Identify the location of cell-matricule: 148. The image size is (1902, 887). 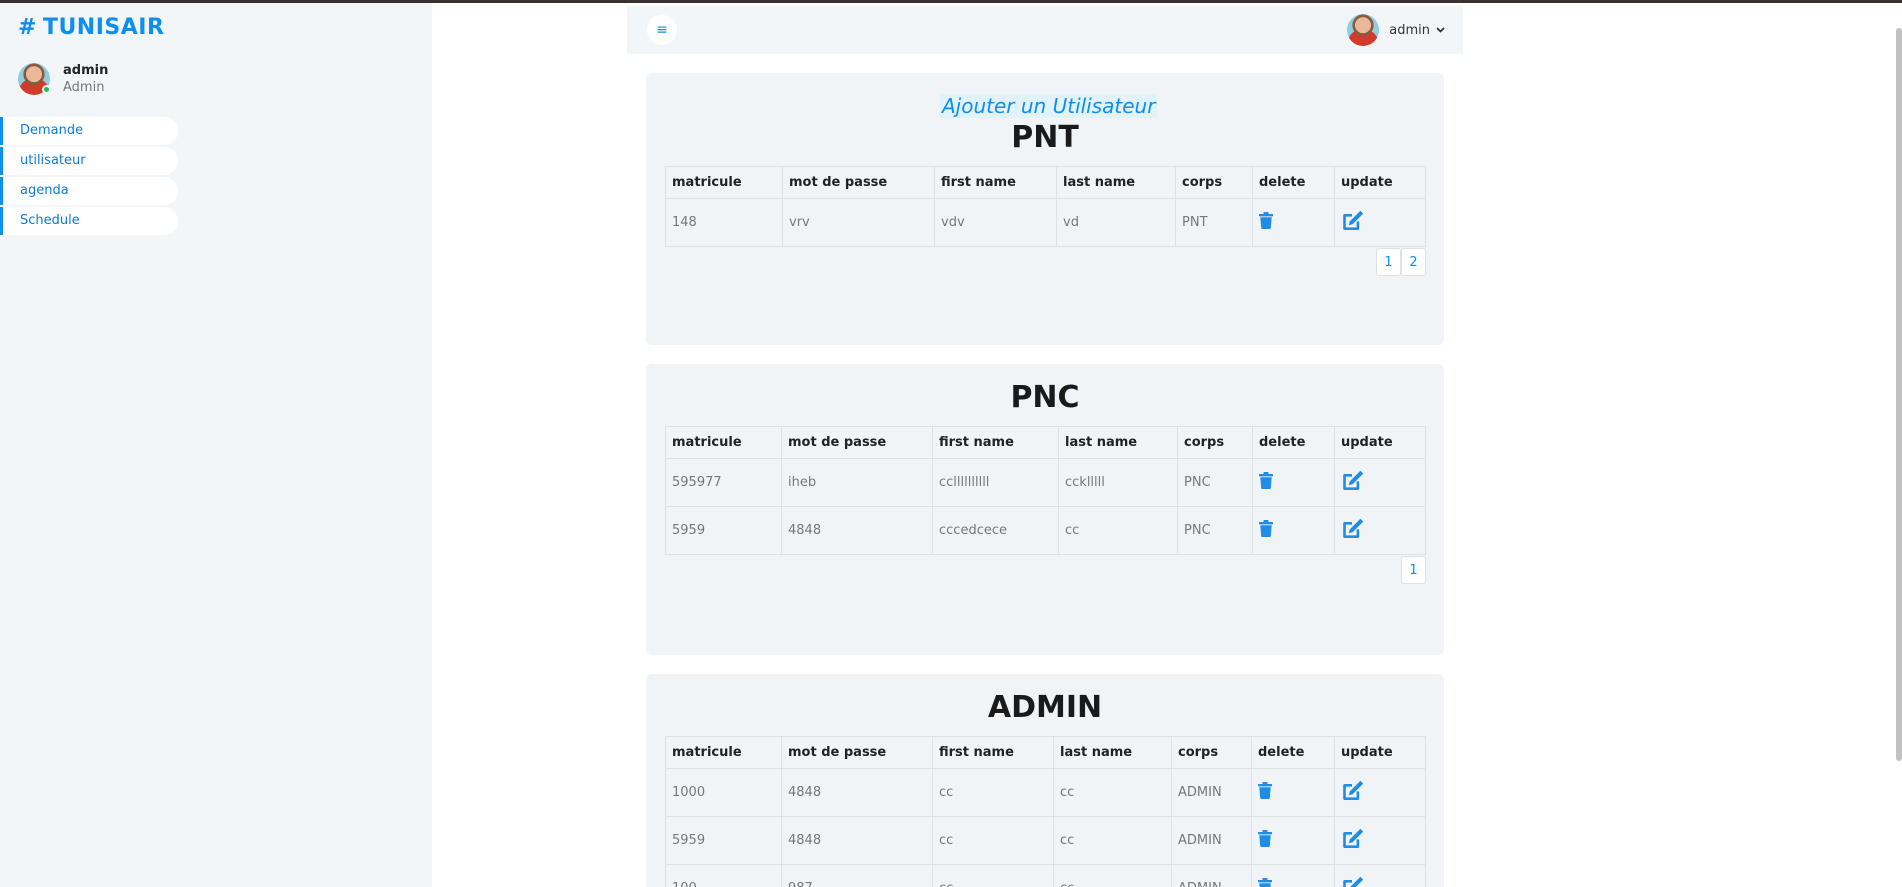
(724, 222).